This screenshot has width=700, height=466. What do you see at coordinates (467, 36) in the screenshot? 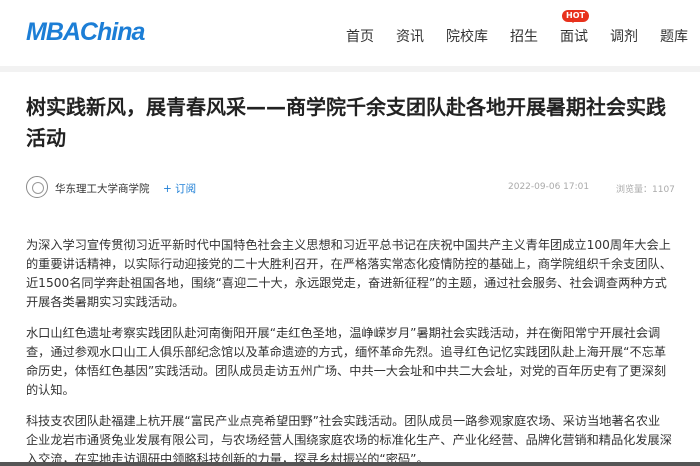
I see `nav-item-schools: 院校库` at bounding box center [467, 36].